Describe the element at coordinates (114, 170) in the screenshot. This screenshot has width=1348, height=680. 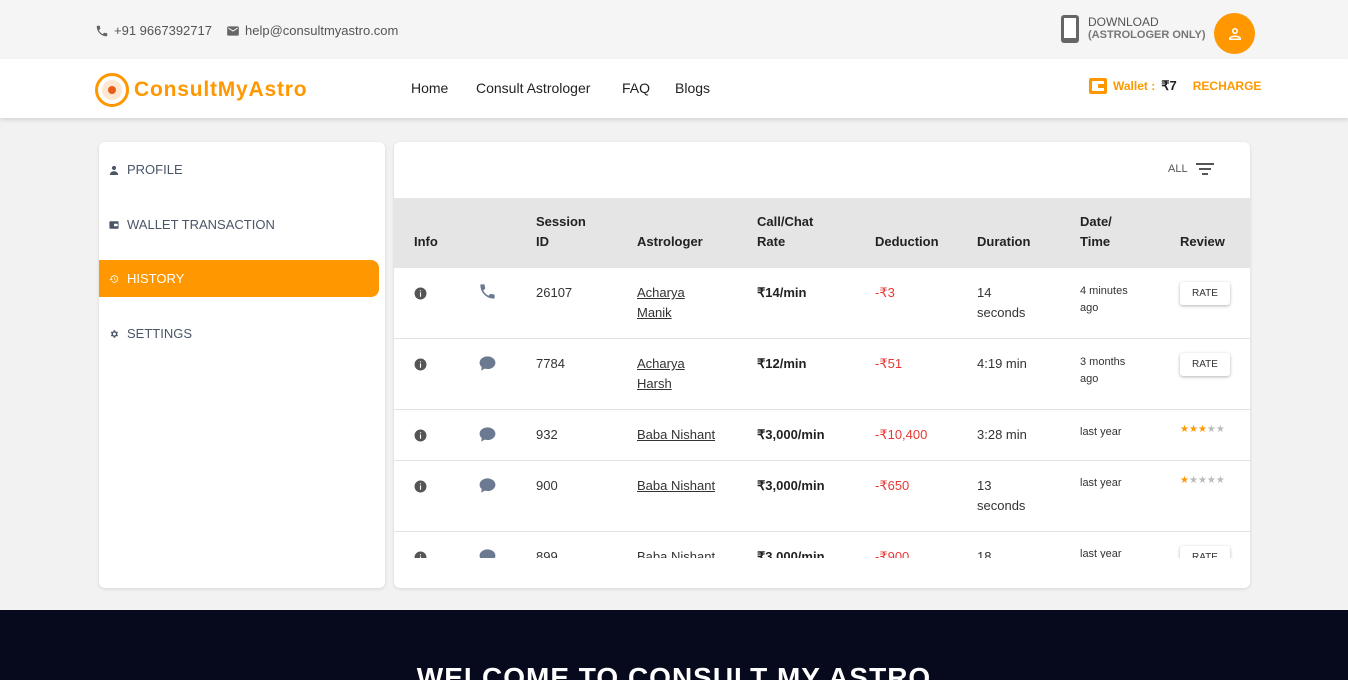
I see `person-icon` at that location.